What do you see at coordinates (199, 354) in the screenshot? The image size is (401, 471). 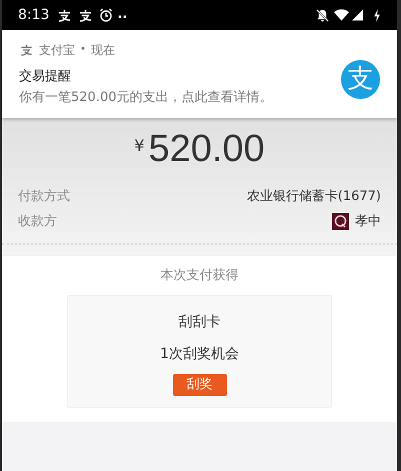 I see `card-subtitle: 1次刮奖机会` at bounding box center [199, 354].